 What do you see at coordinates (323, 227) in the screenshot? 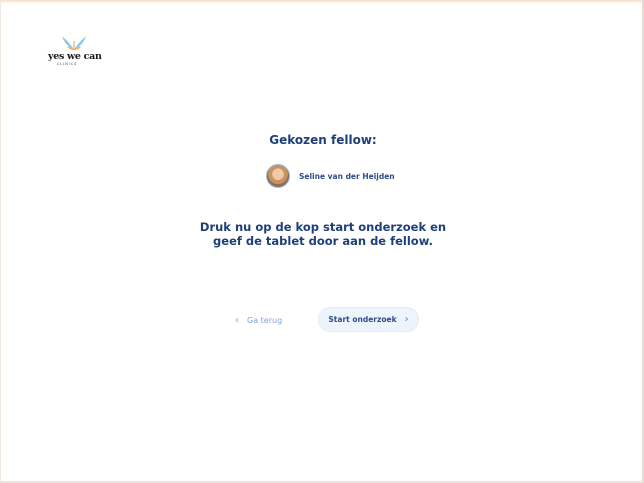
I see `instruction-line-1: Druk nu op de kop start onderzoek en` at bounding box center [323, 227].